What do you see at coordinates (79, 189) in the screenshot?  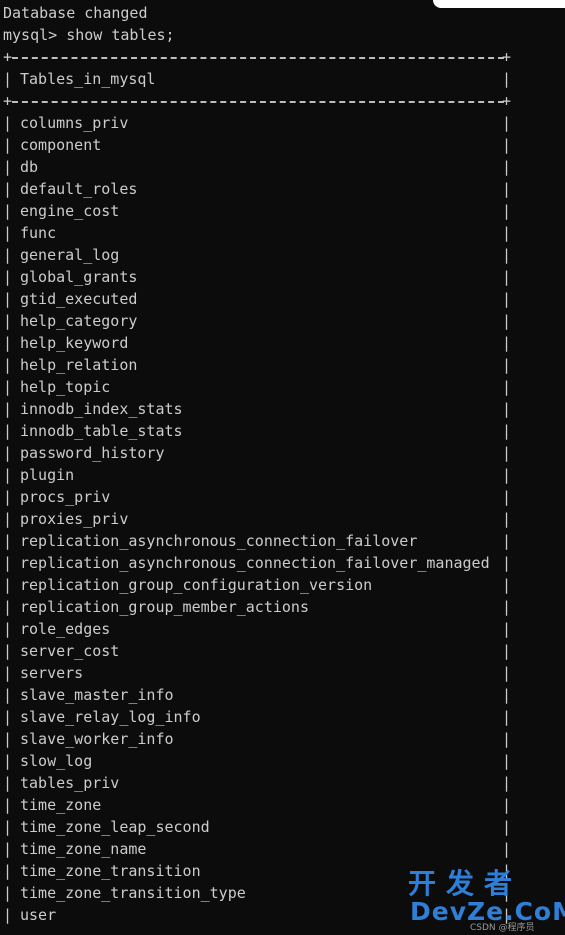 I see `table-cell: default_roles` at bounding box center [79, 189].